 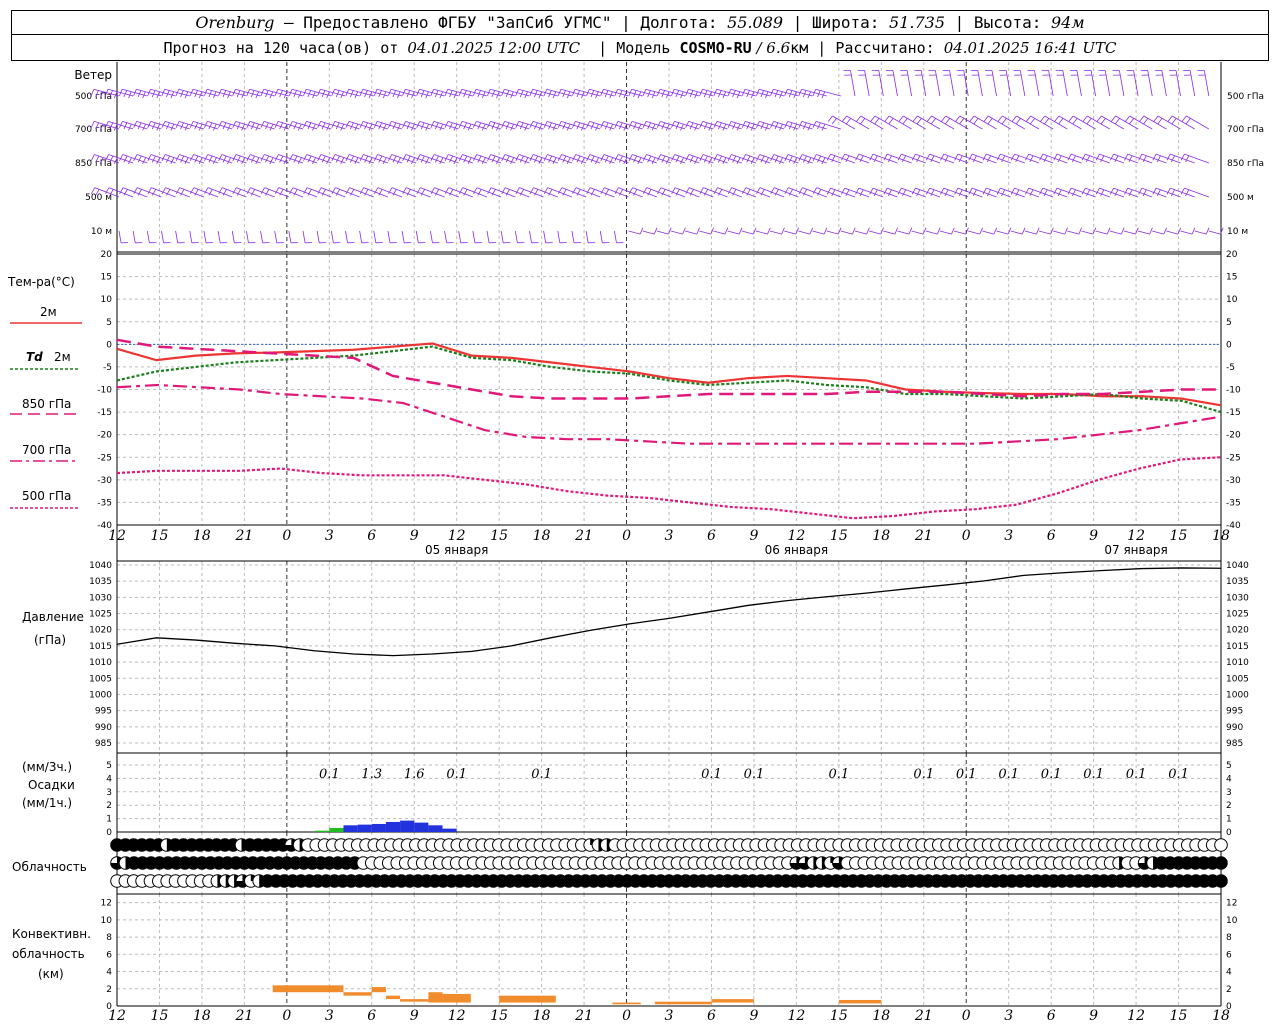 What do you see at coordinates (1229, 766) in the screenshot?
I see `precip-ytick-right: 5` at bounding box center [1229, 766].